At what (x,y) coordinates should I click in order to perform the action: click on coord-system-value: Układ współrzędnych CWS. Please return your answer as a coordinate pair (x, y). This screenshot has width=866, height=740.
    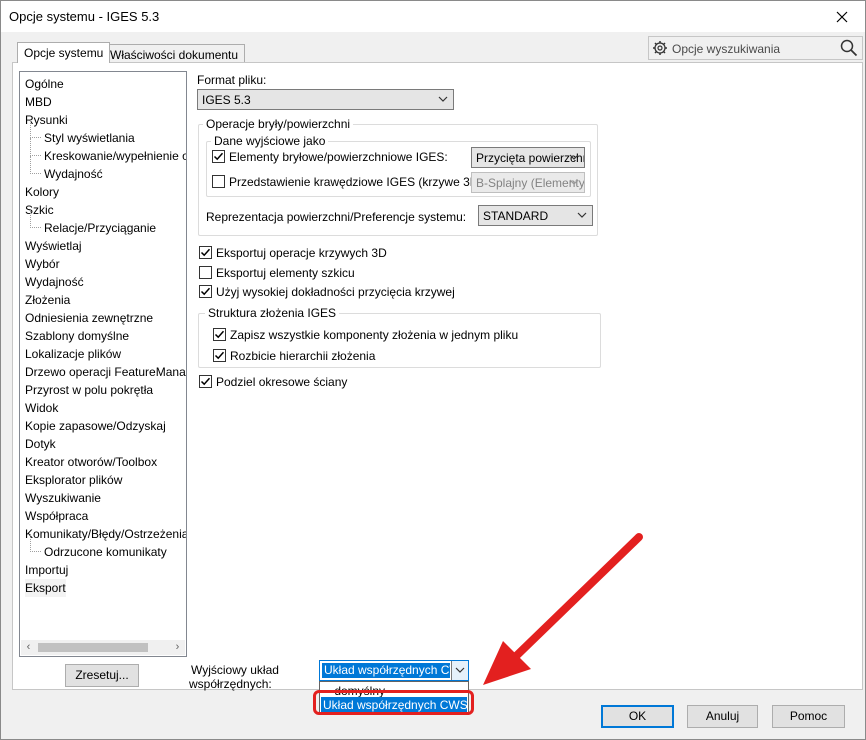
    Looking at the image, I should click on (386, 670).